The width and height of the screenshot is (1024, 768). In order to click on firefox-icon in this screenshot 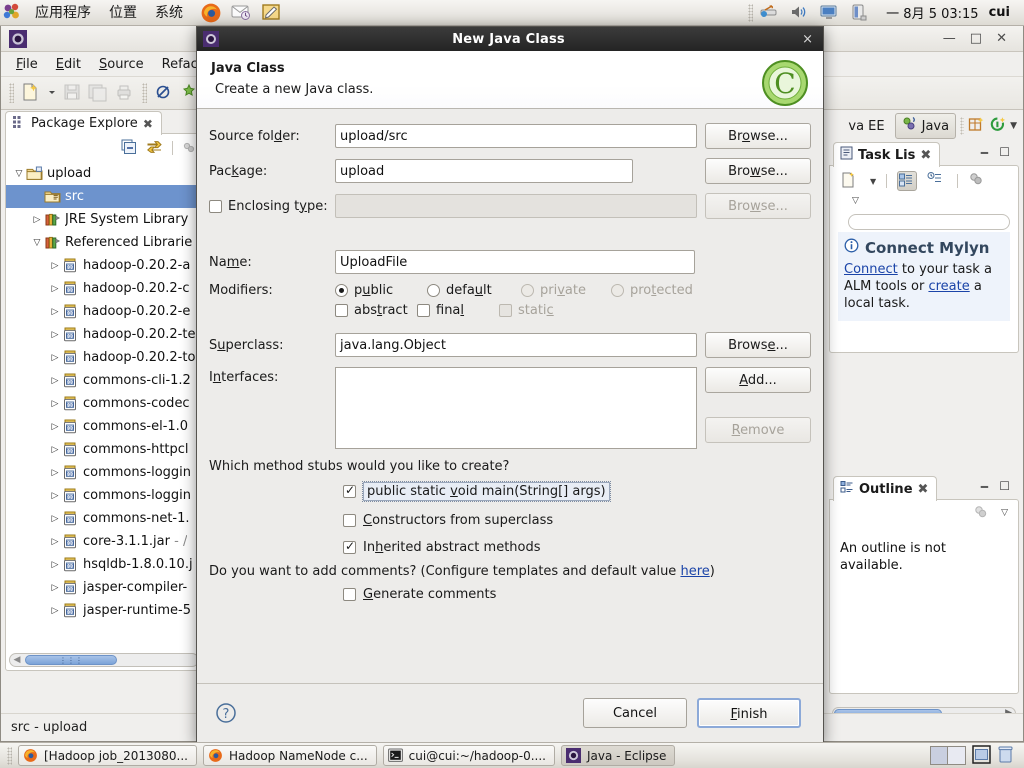, I will do `click(213, 13)`.